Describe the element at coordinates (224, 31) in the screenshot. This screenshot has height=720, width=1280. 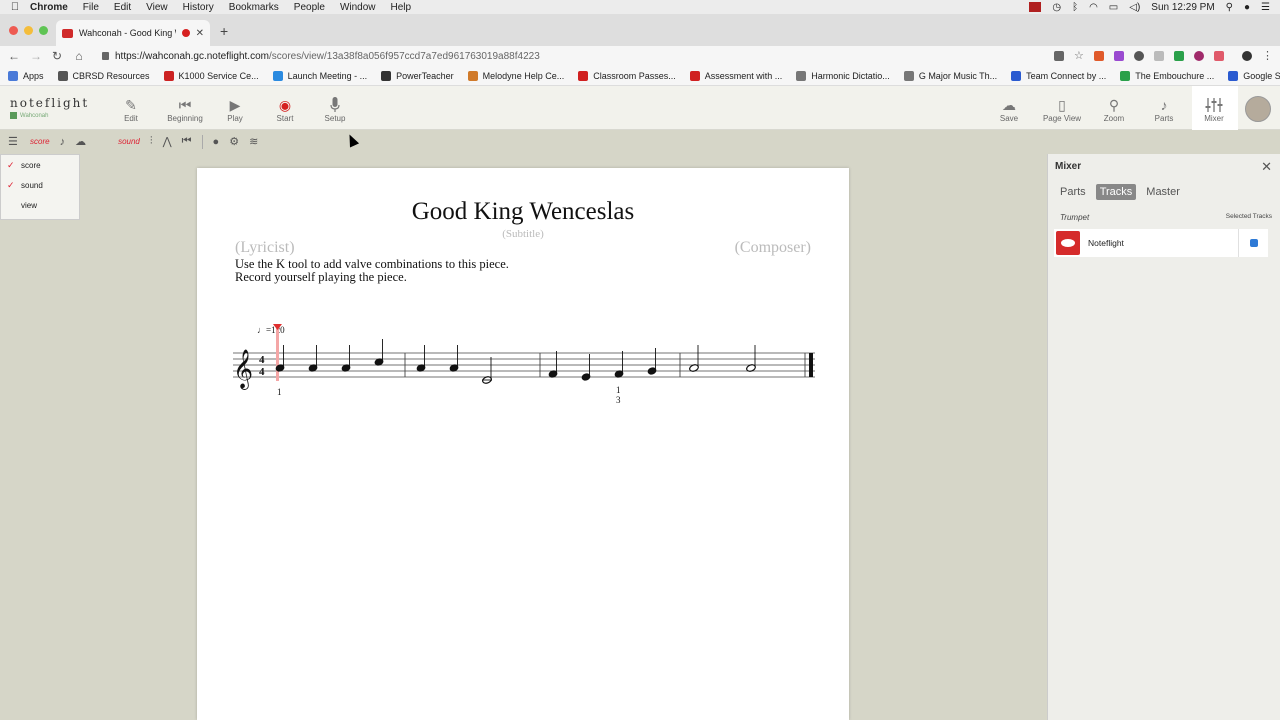
I see `new-tab-button: +` at that location.